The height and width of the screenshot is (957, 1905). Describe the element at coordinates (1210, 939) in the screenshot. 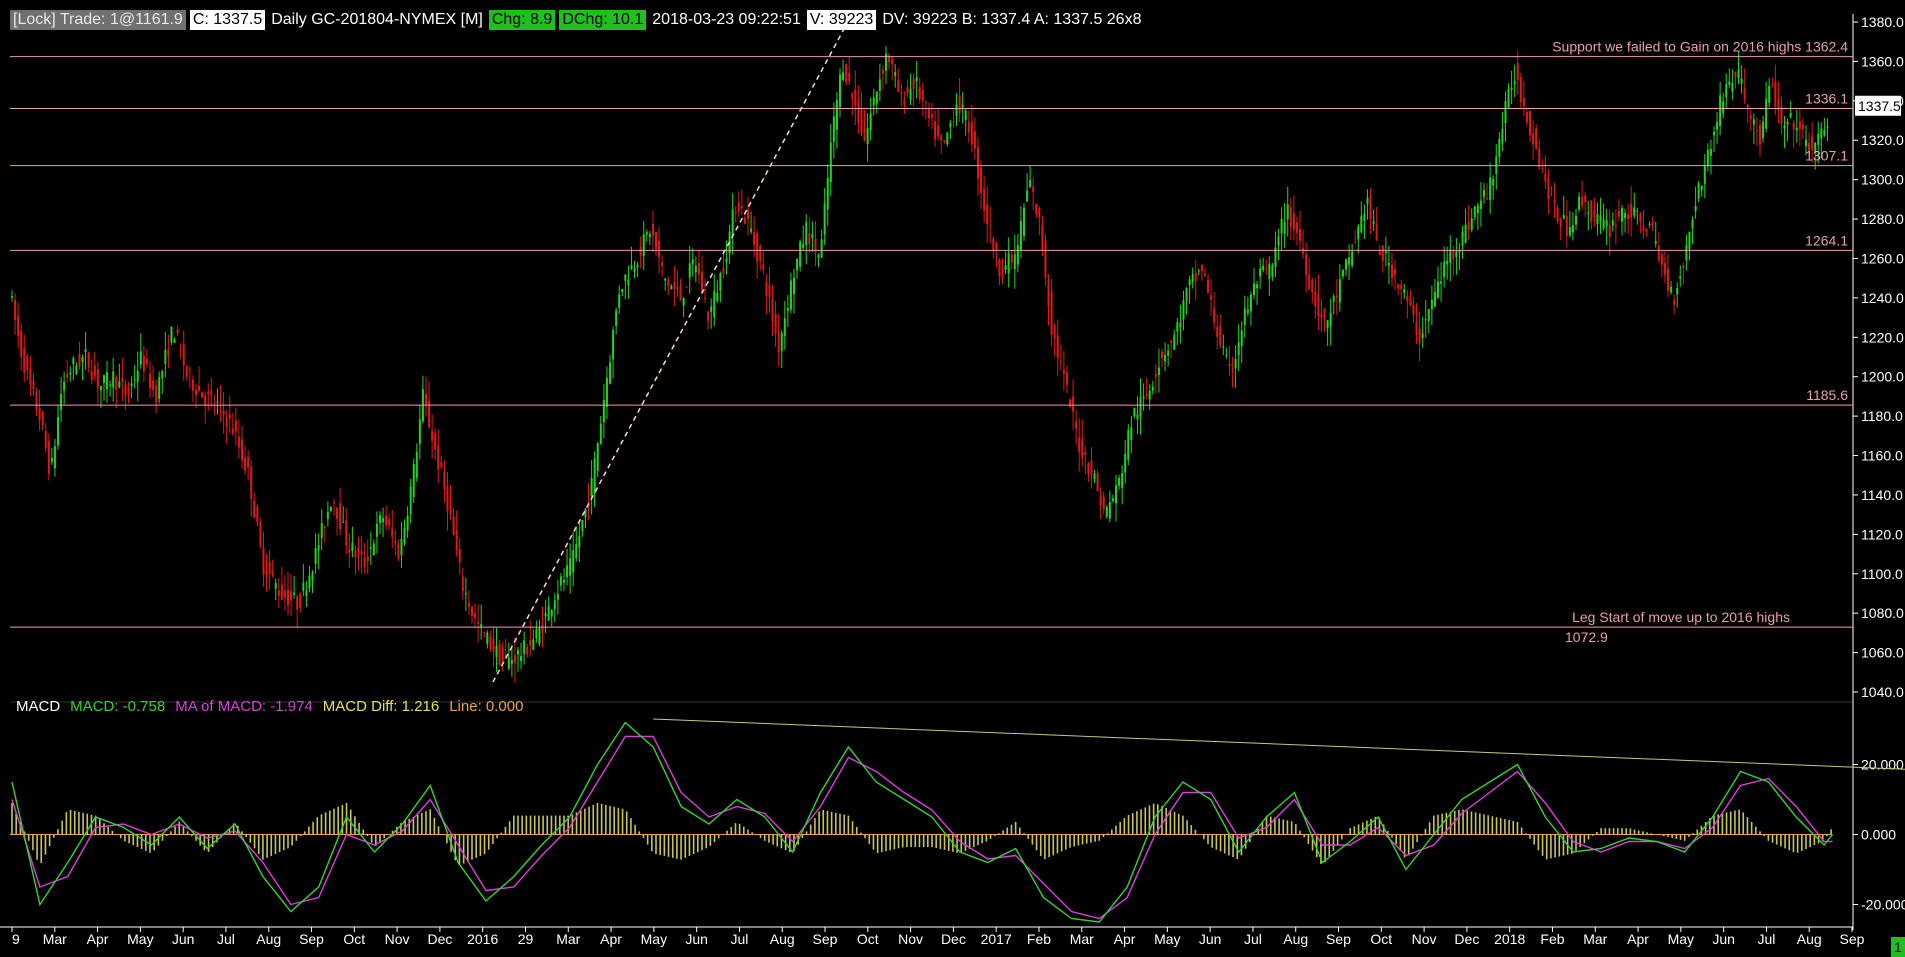

I see `time-tick-label: Jun` at that location.